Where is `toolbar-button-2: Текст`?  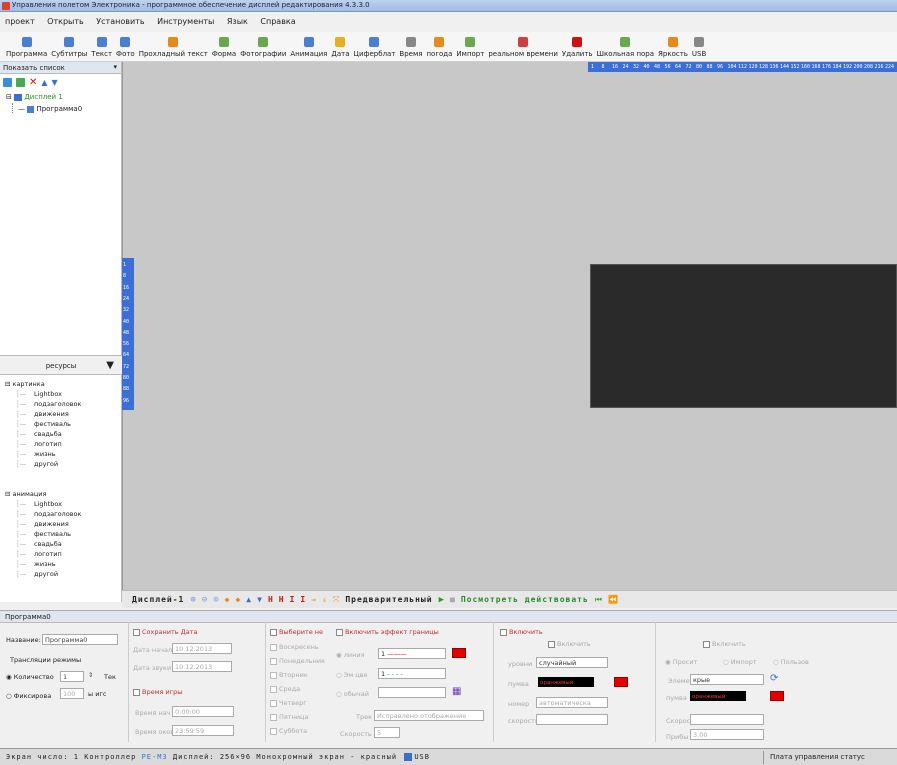
toolbar-button-2: Текст is located at coordinates (101, 49).